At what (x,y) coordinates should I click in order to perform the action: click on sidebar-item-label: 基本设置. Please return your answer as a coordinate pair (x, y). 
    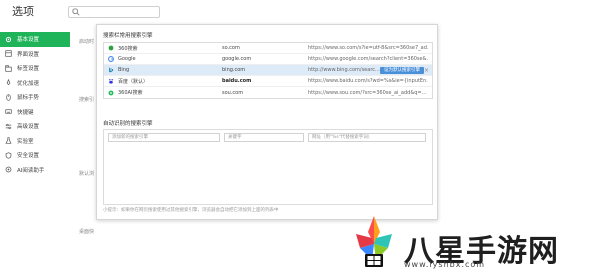
    Looking at the image, I should click on (28, 40).